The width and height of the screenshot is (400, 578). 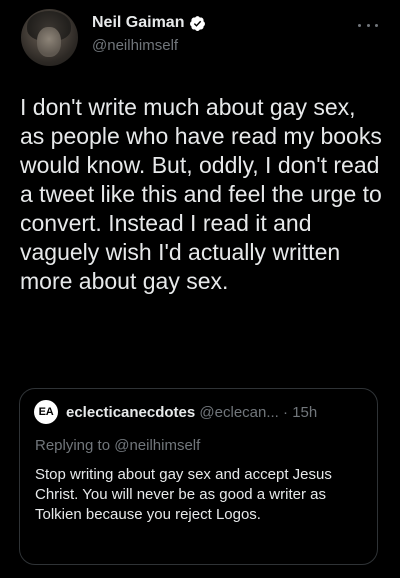 What do you see at coordinates (46, 412) in the screenshot?
I see `quoted-author-avatar: EA` at bounding box center [46, 412].